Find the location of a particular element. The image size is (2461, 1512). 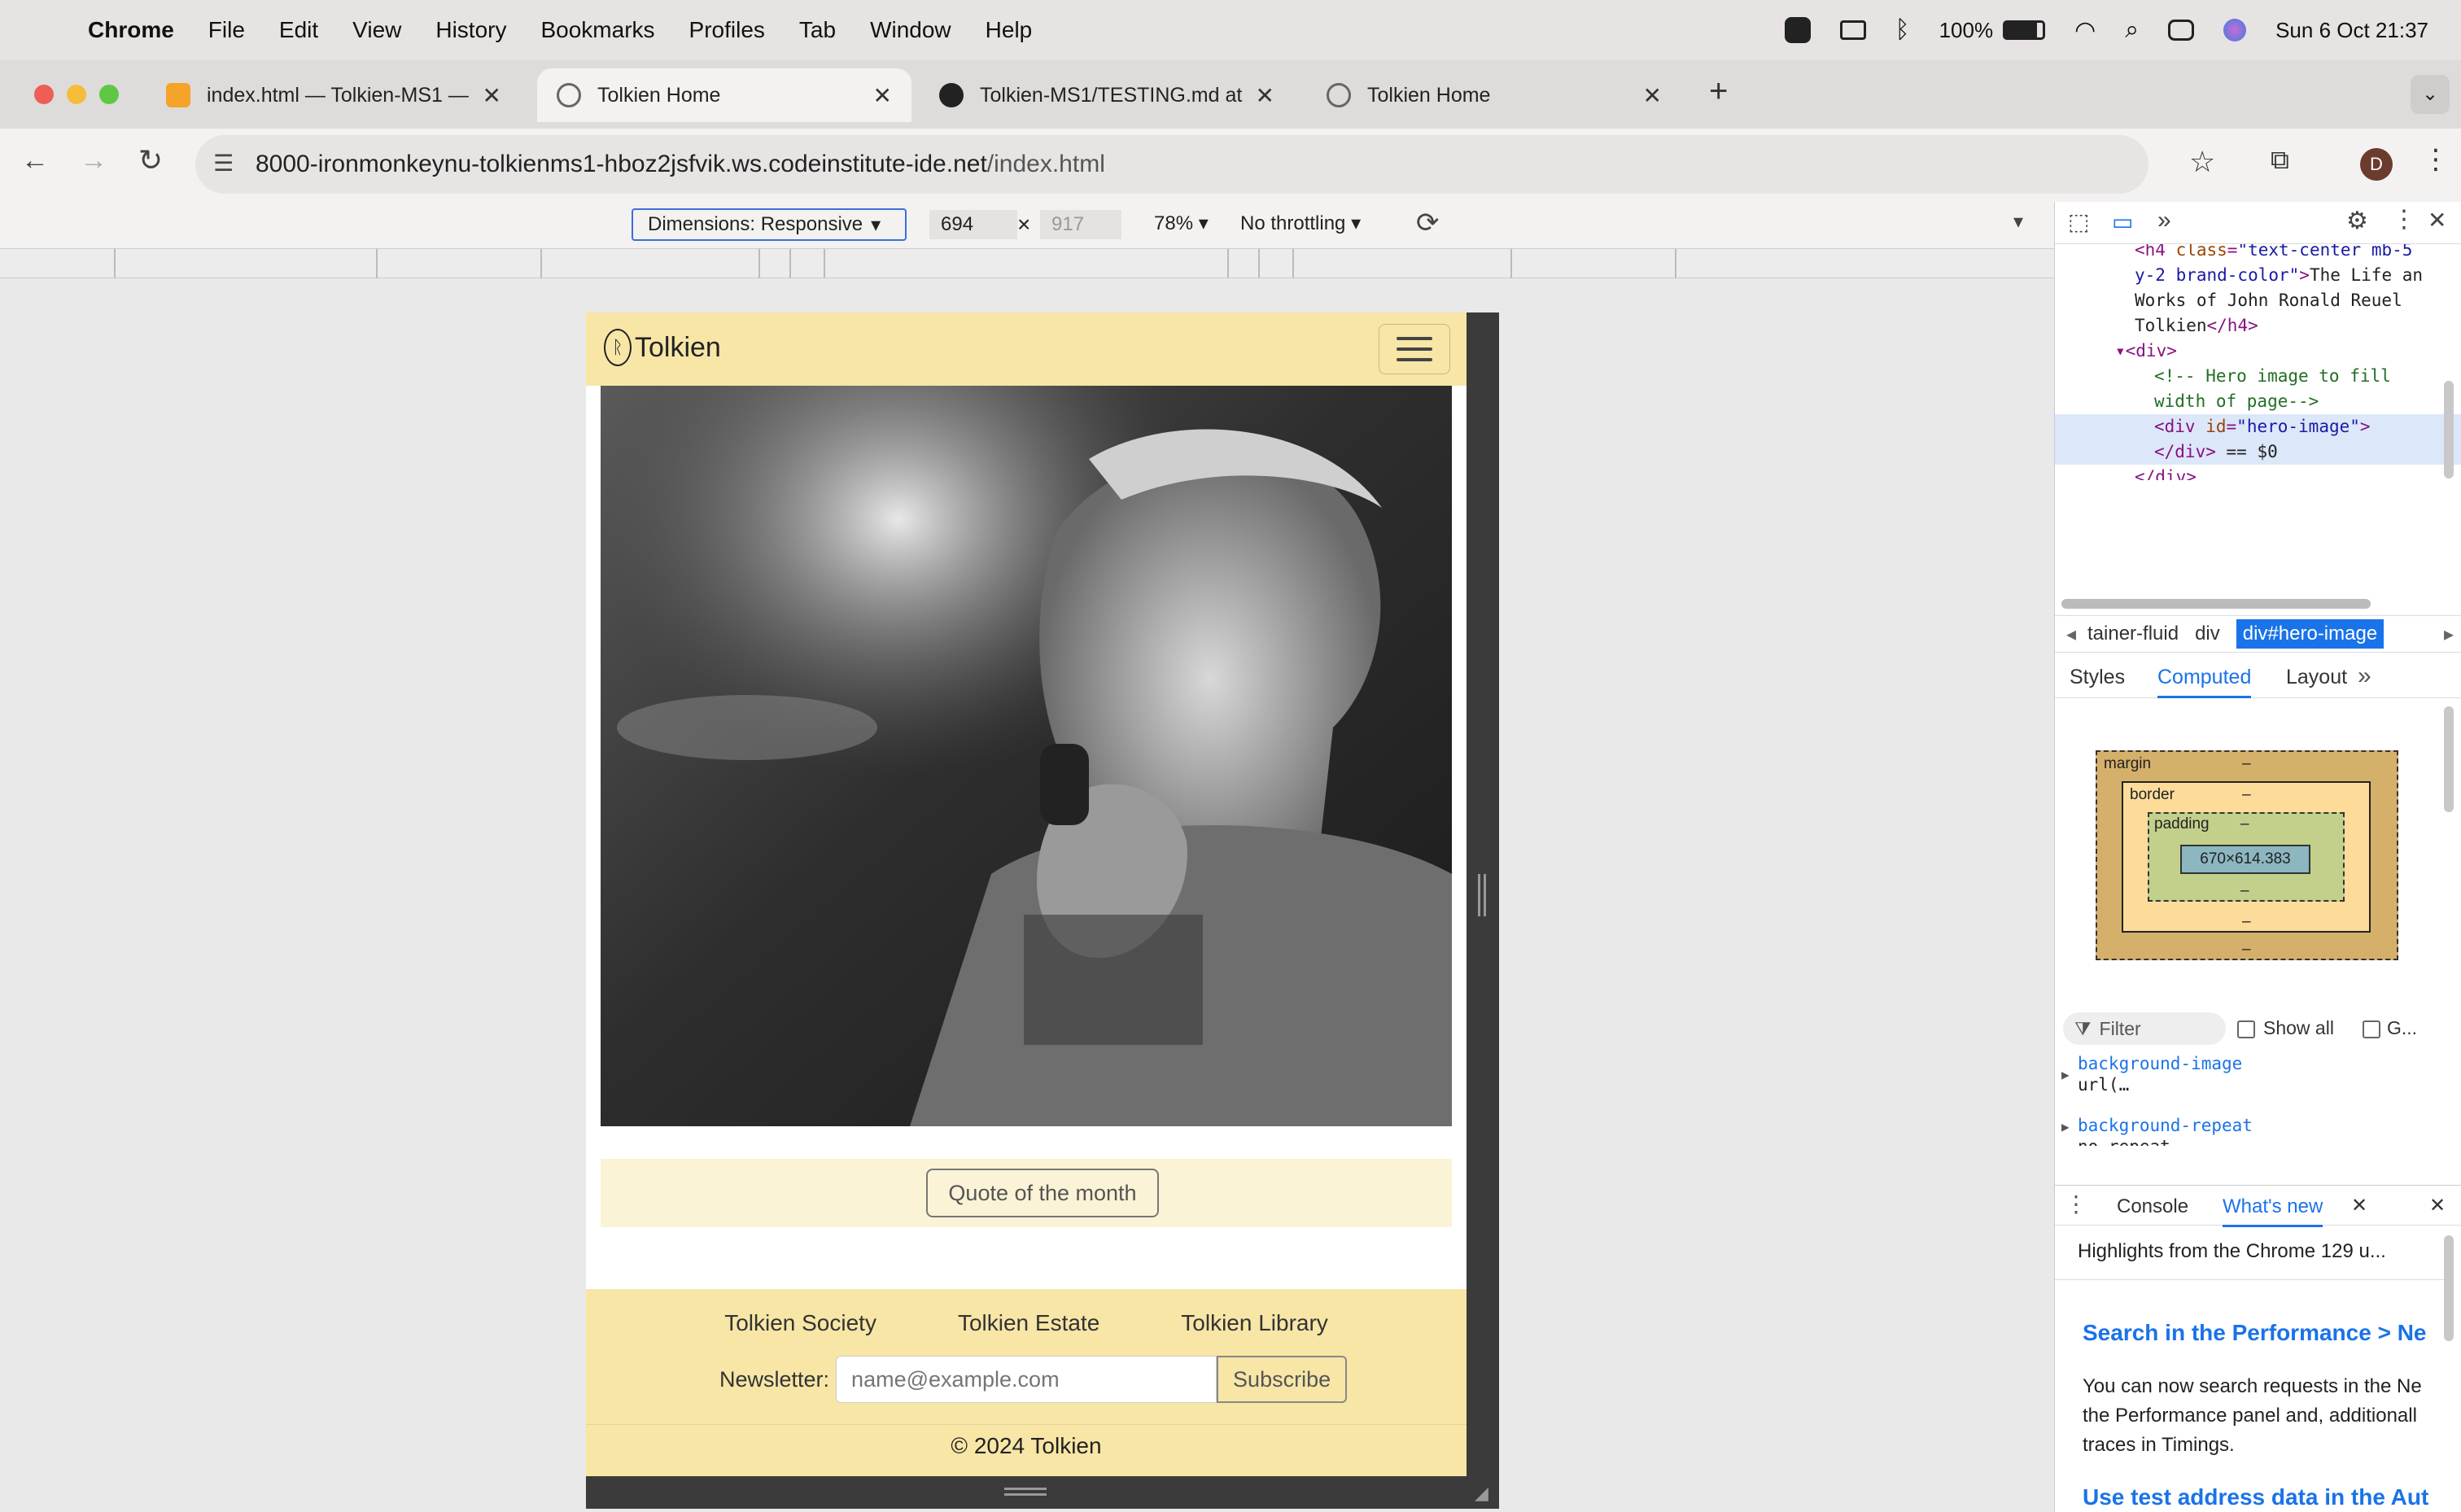

chrome-menu-icon: ⋮ is located at coordinates (2436, 159).